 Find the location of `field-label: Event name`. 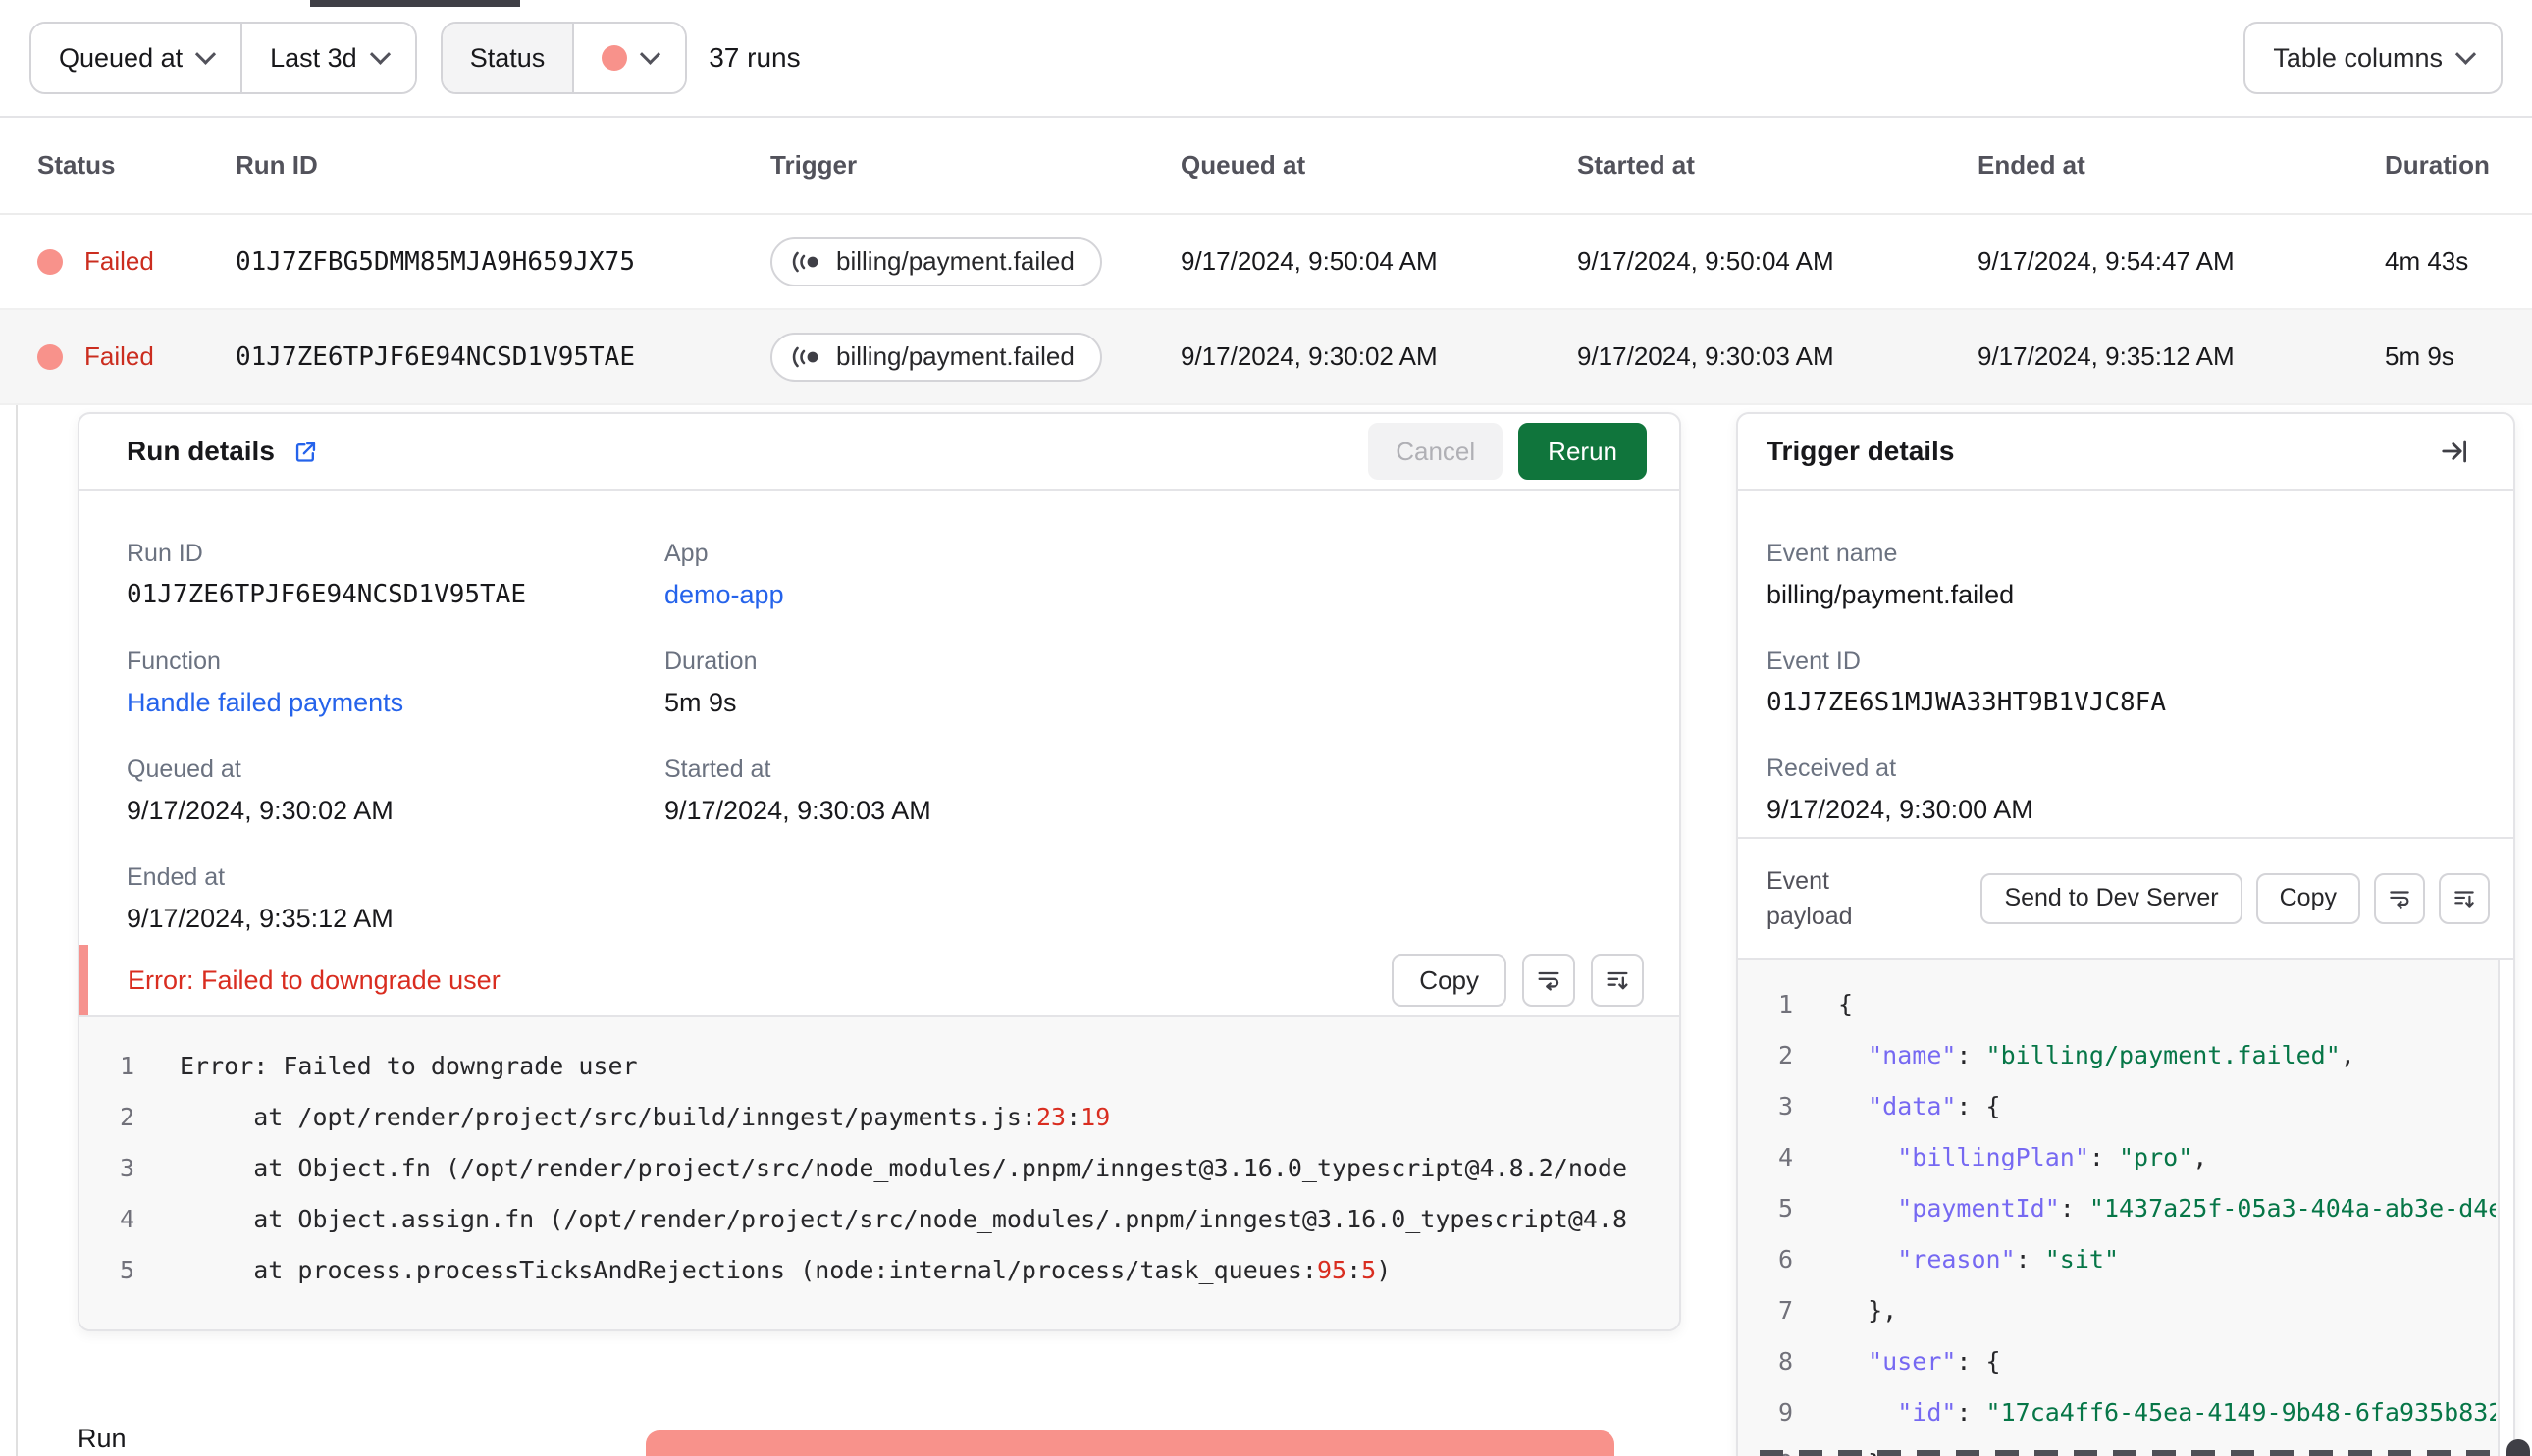

field-label: Event name is located at coordinates (1832, 553).